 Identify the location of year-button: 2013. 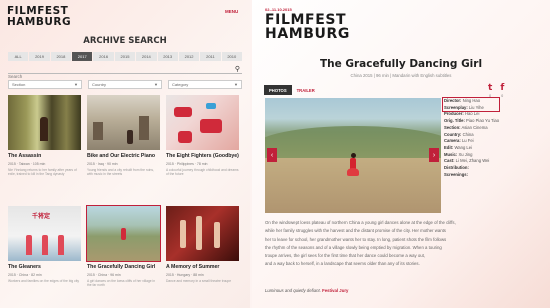
(167, 56).